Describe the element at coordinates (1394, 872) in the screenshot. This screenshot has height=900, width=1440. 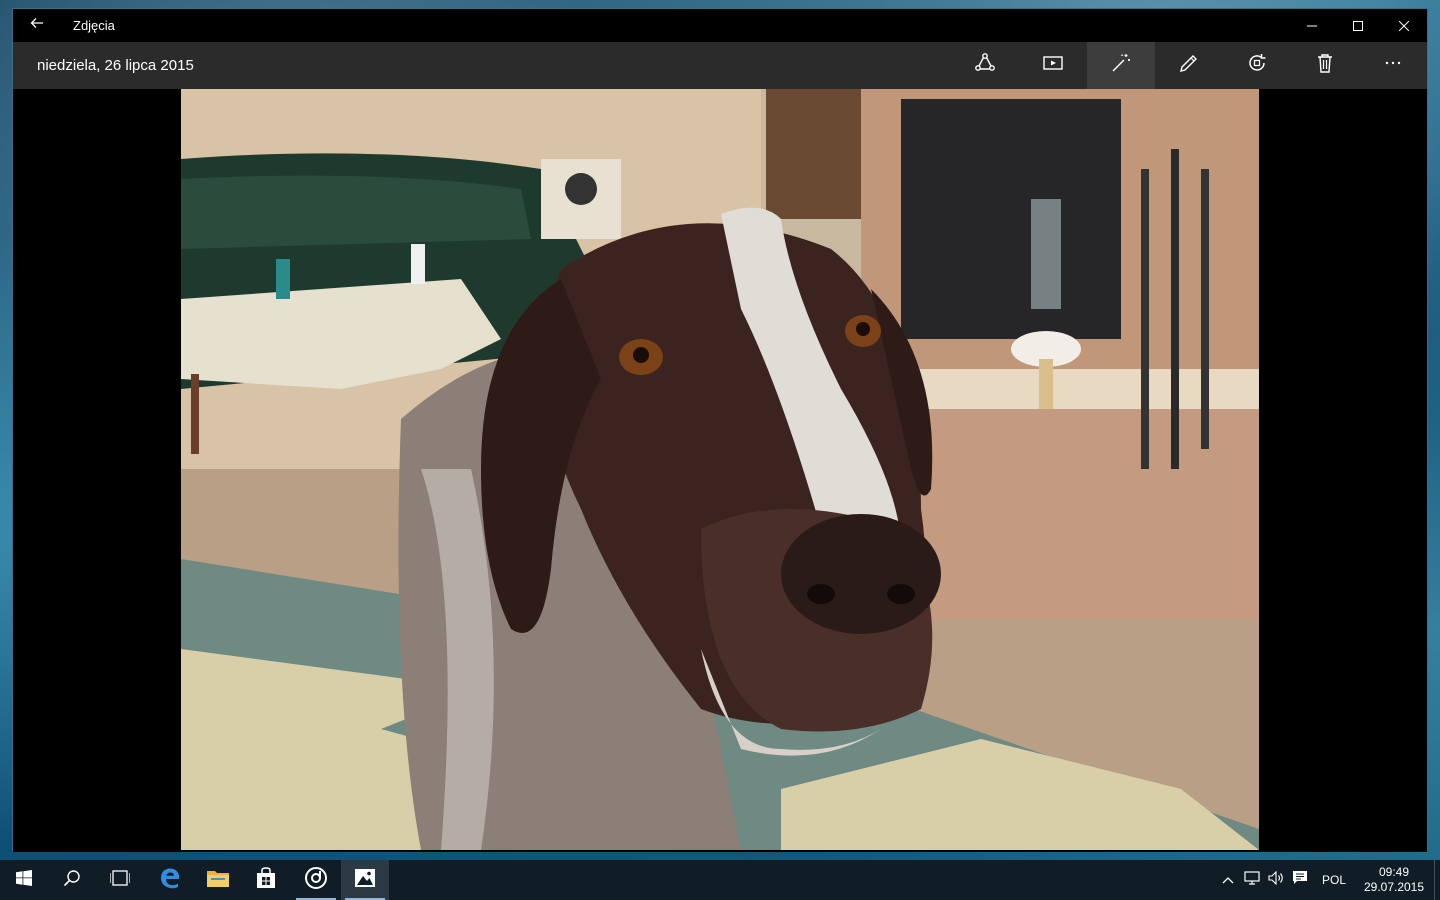
I see `clock-time: 09:49` at that location.